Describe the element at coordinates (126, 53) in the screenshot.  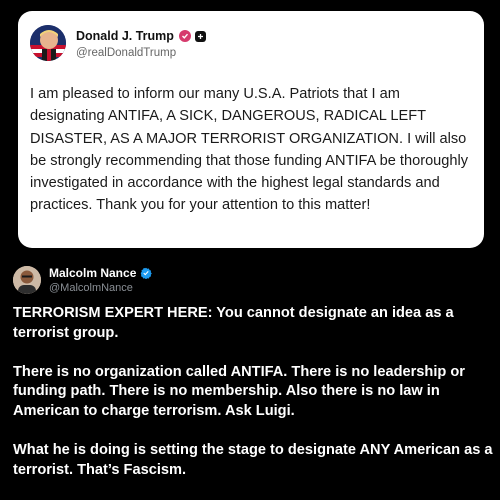
I see `post-author-handle: @realDonaldTrump` at that location.